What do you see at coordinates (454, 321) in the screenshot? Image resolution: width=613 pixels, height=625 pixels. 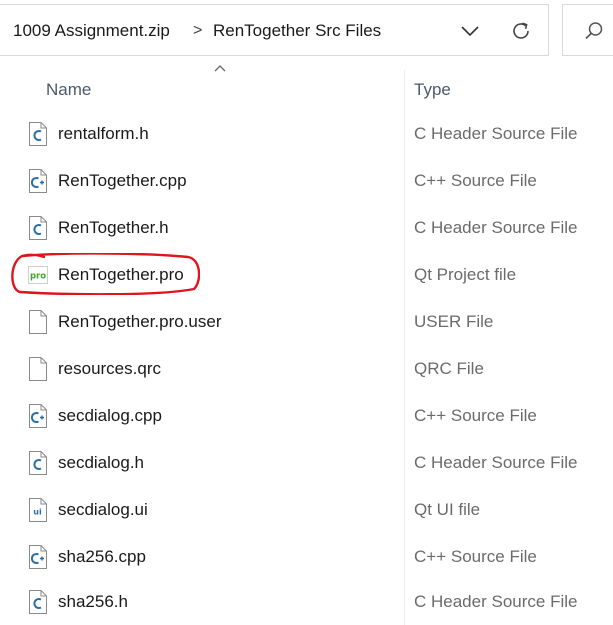 I see `file-type: USER File` at bounding box center [454, 321].